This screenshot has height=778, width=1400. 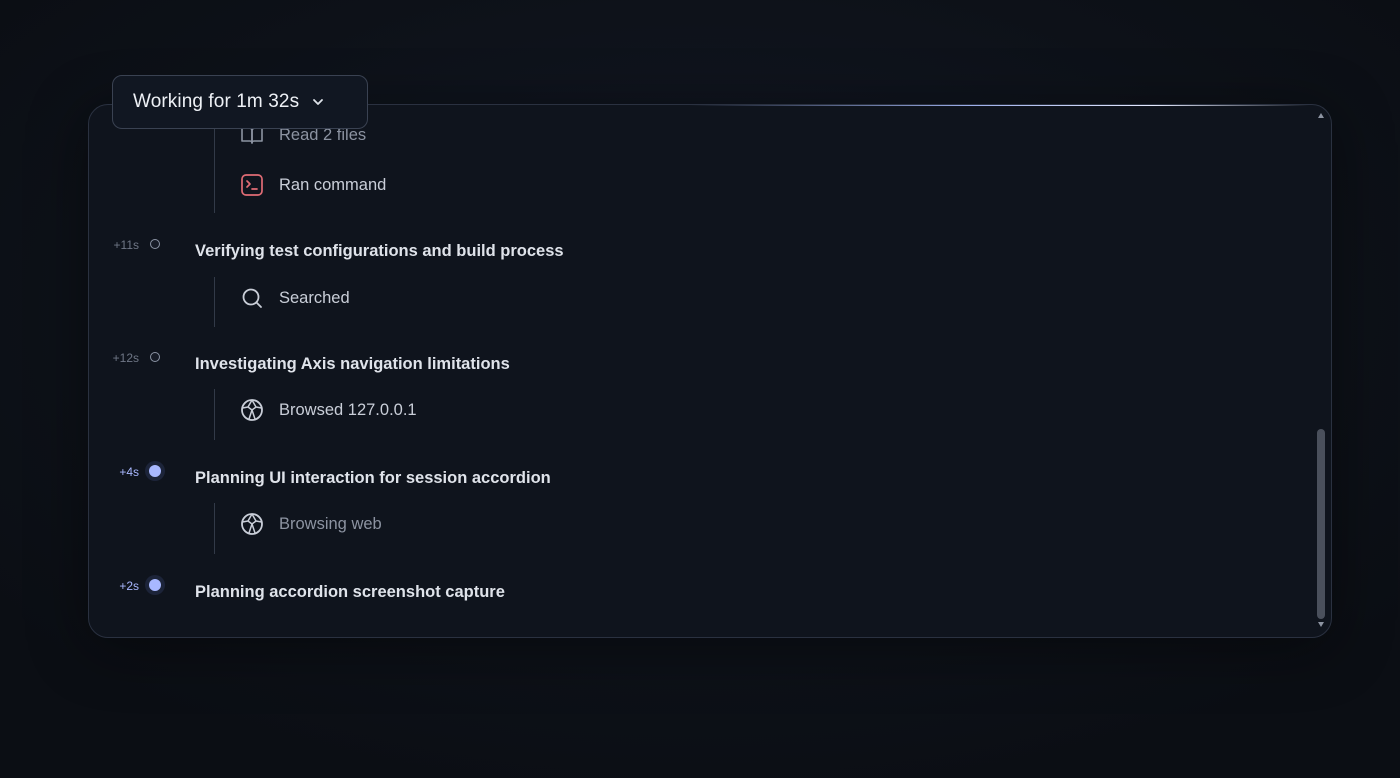 What do you see at coordinates (252, 298) in the screenshot?
I see `search-icon` at bounding box center [252, 298].